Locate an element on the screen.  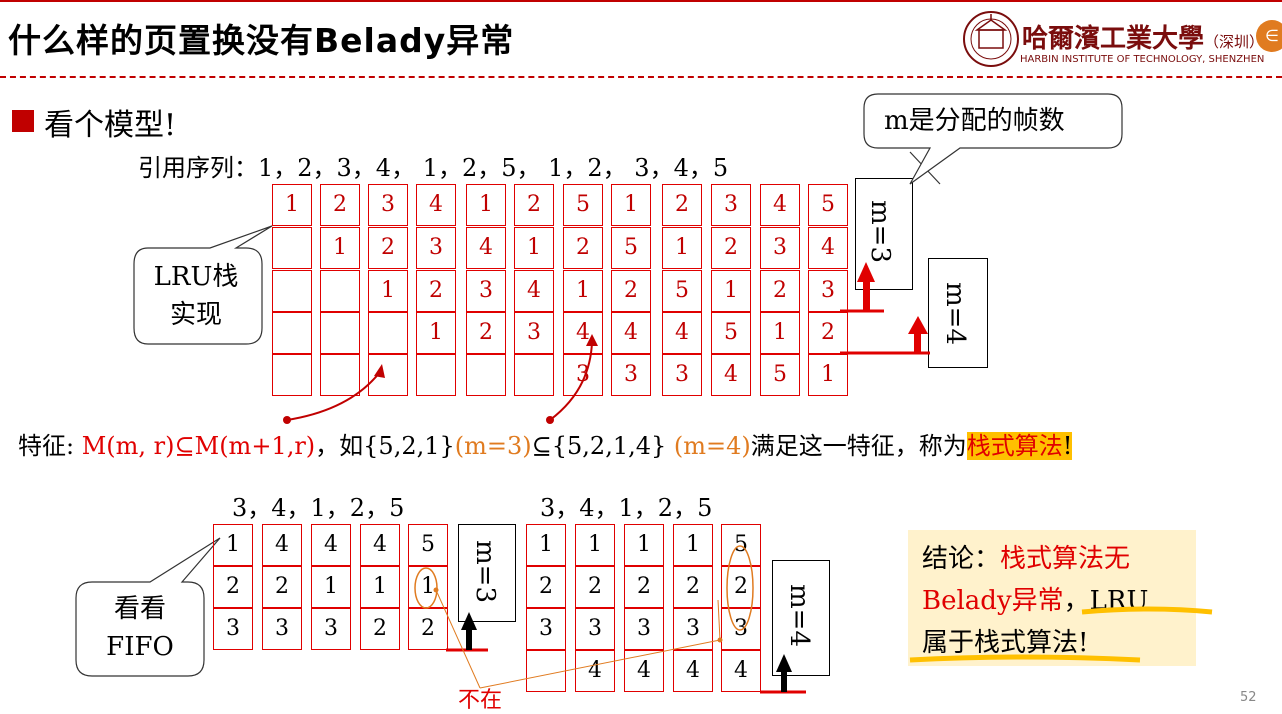
page-number: 52 is located at coordinates (1248, 697).